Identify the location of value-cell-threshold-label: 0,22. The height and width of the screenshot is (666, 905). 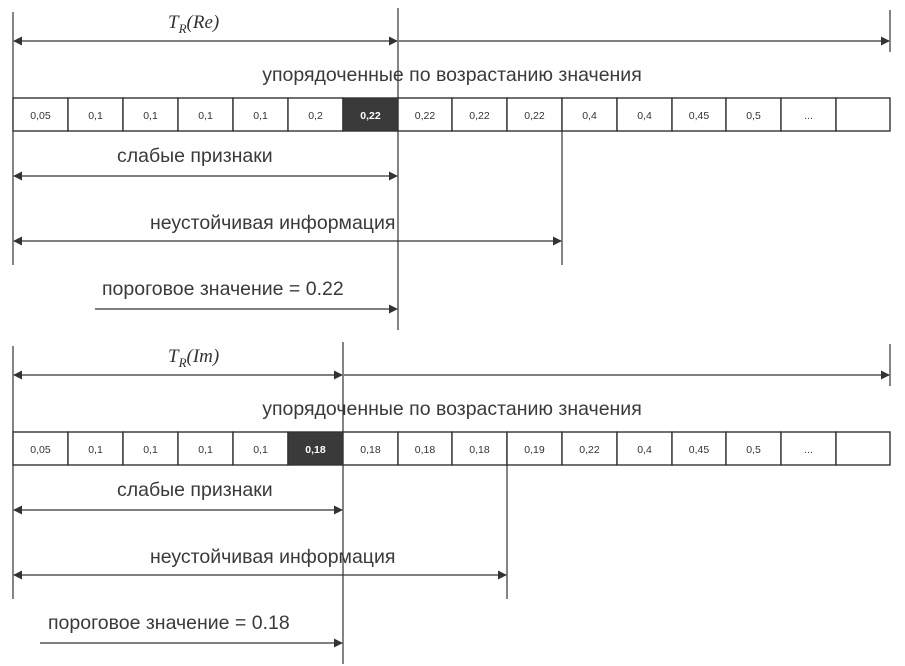
(370, 116).